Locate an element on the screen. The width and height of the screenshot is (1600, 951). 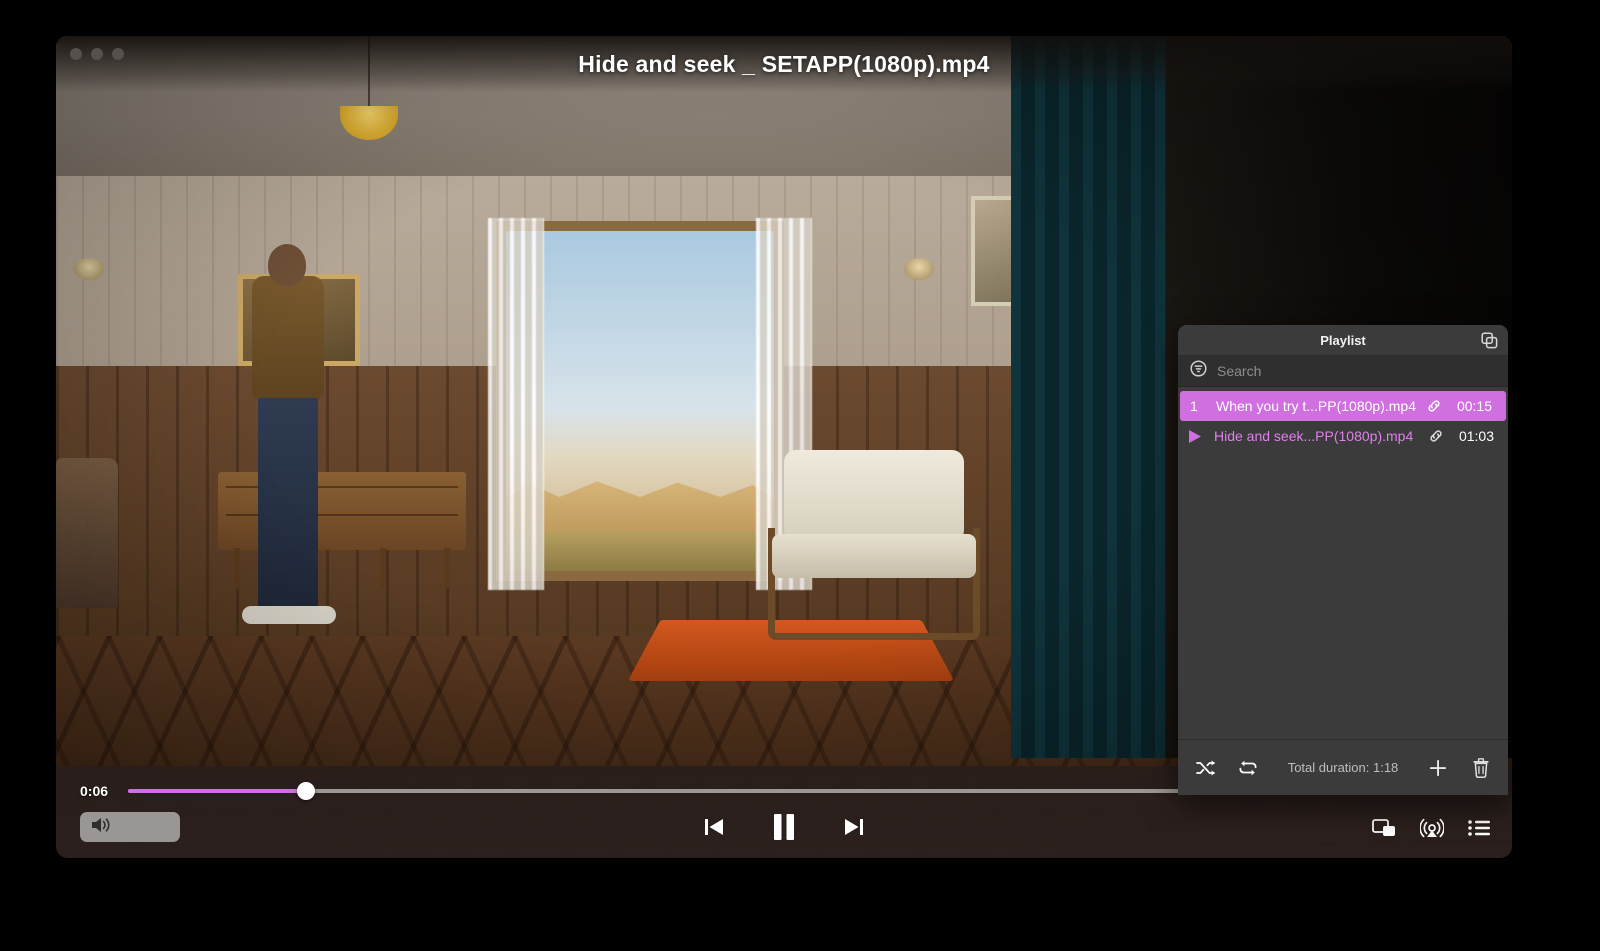
page-title: Hide and seek _ SETAPP(1080p).mp4 is located at coordinates (784, 64).